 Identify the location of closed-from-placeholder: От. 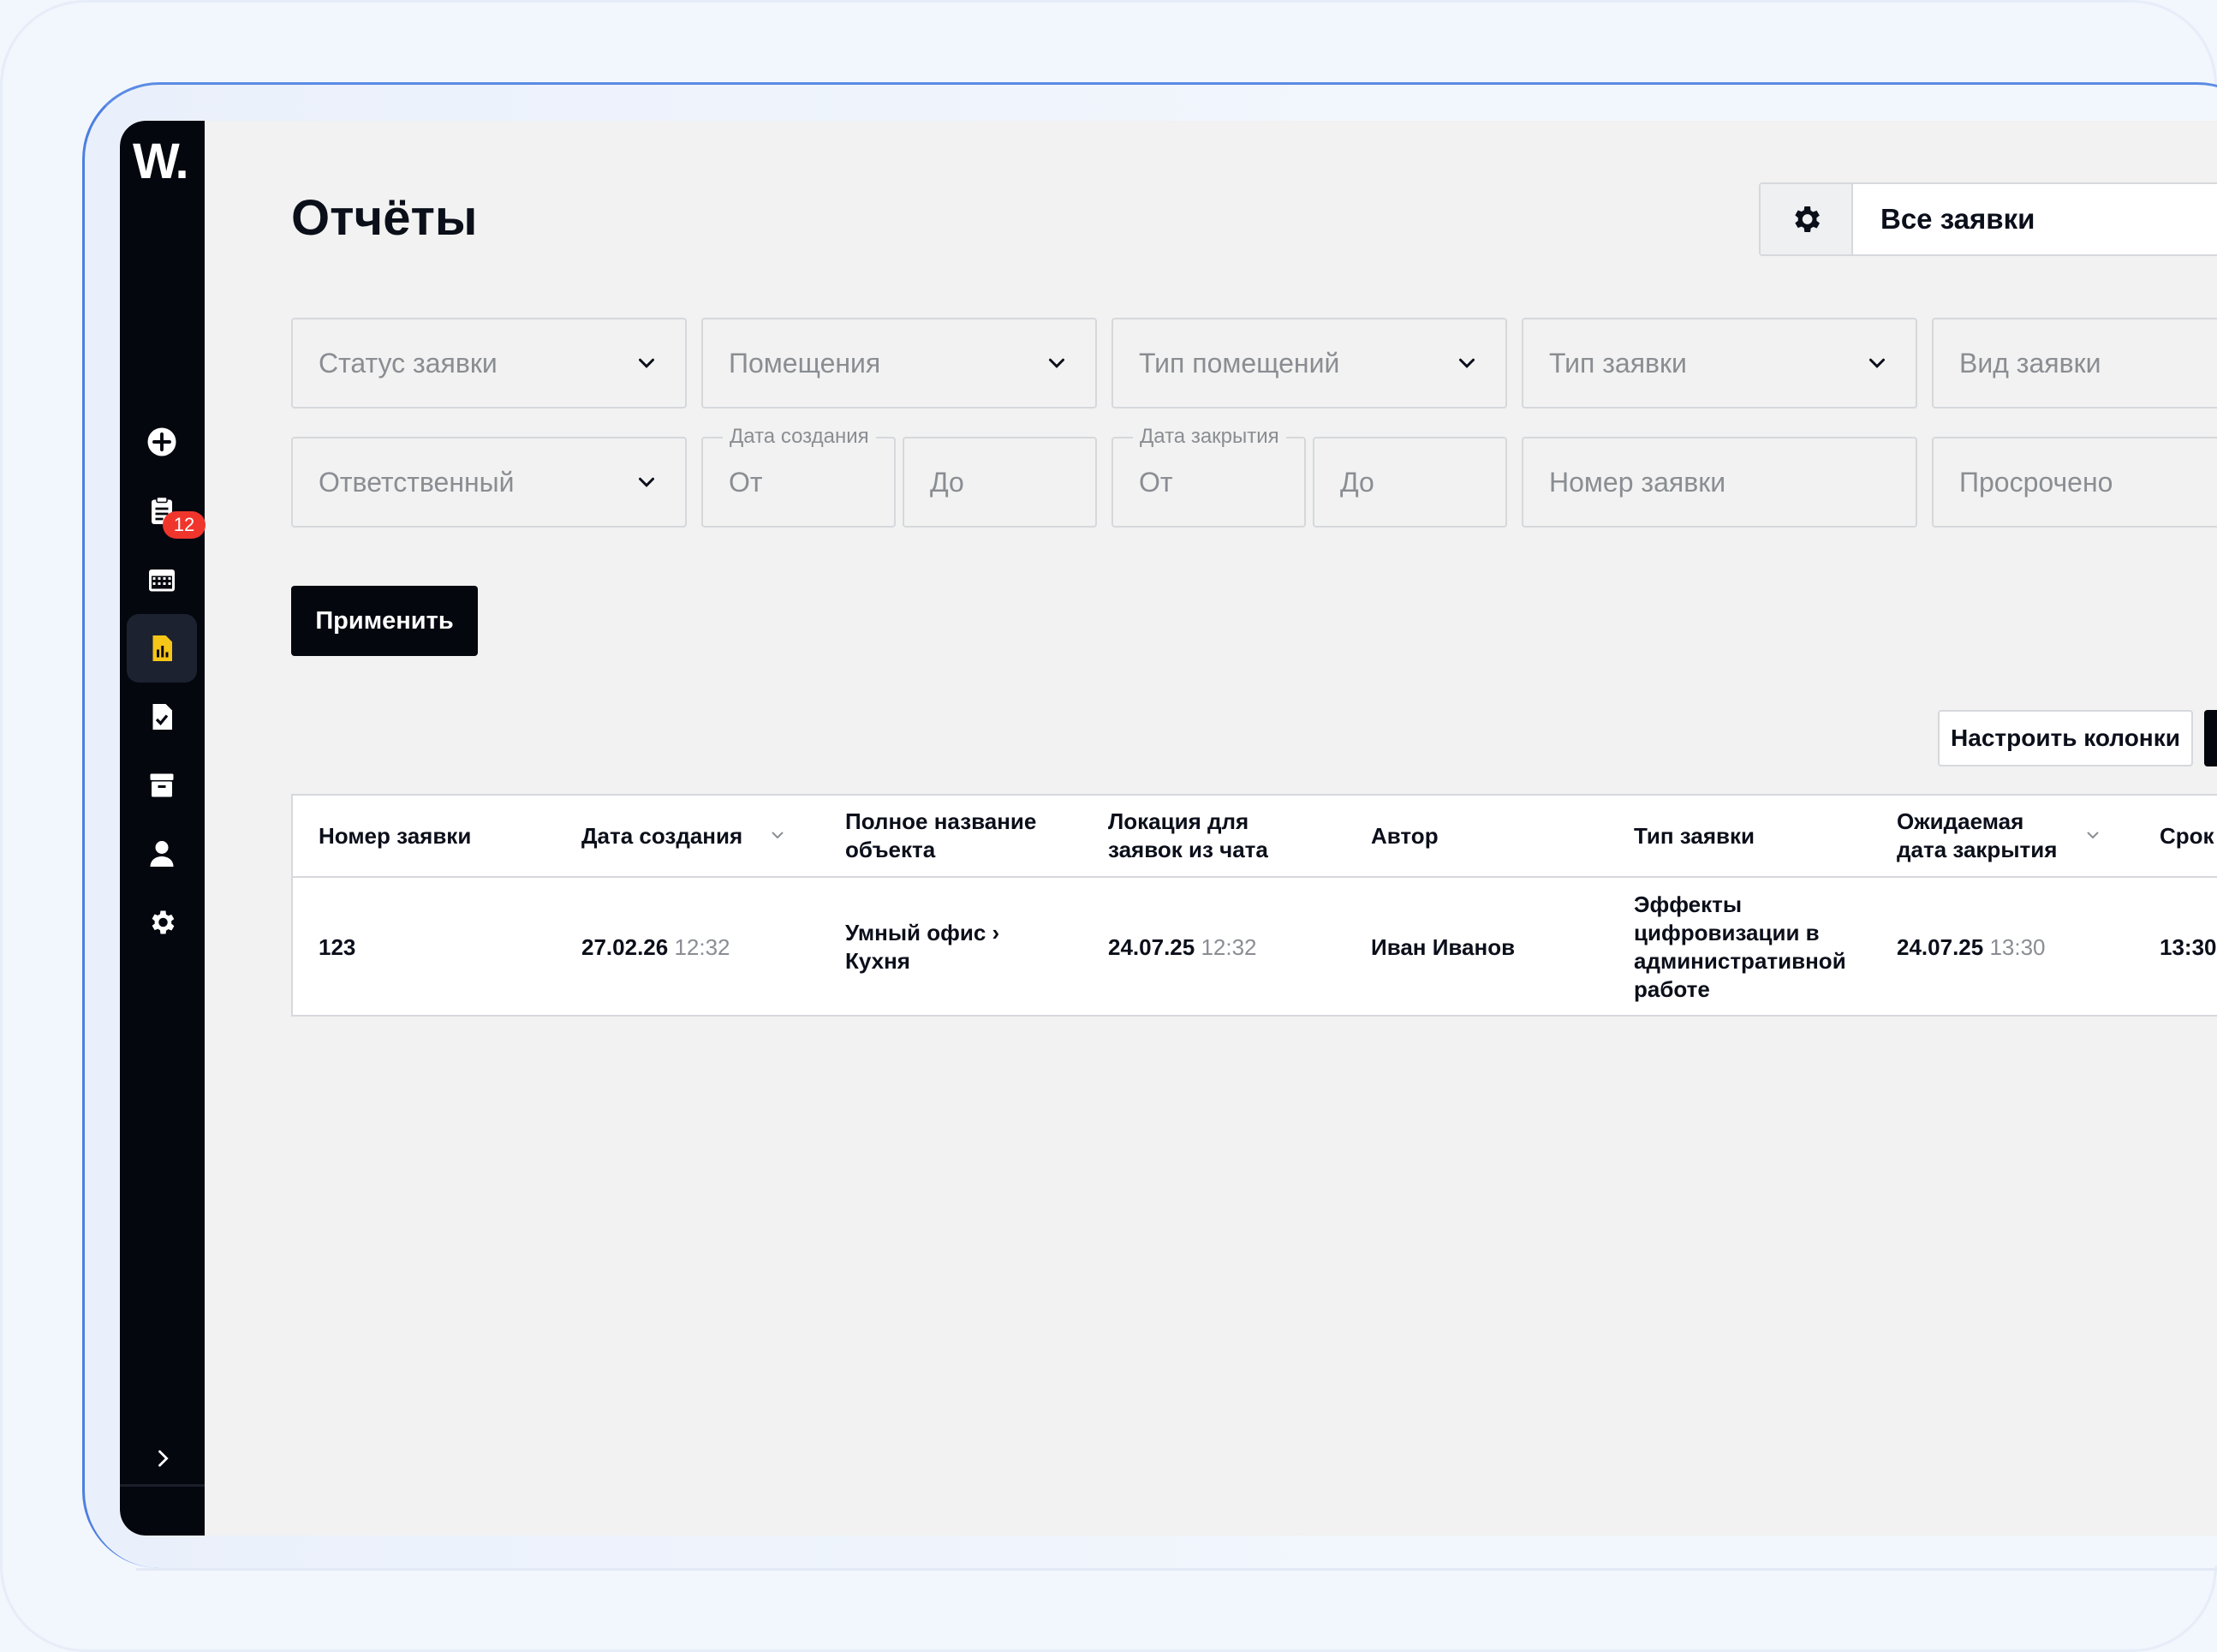
(1156, 482).